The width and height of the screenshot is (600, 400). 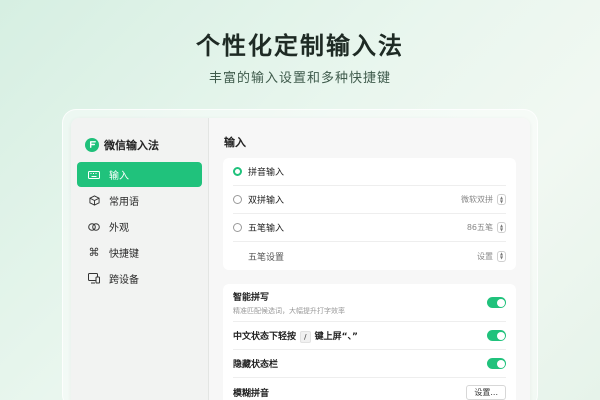 I want to click on shuangpin-row: 双拼输入 微软双拼 ▲ ▼, so click(x=369, y=200).